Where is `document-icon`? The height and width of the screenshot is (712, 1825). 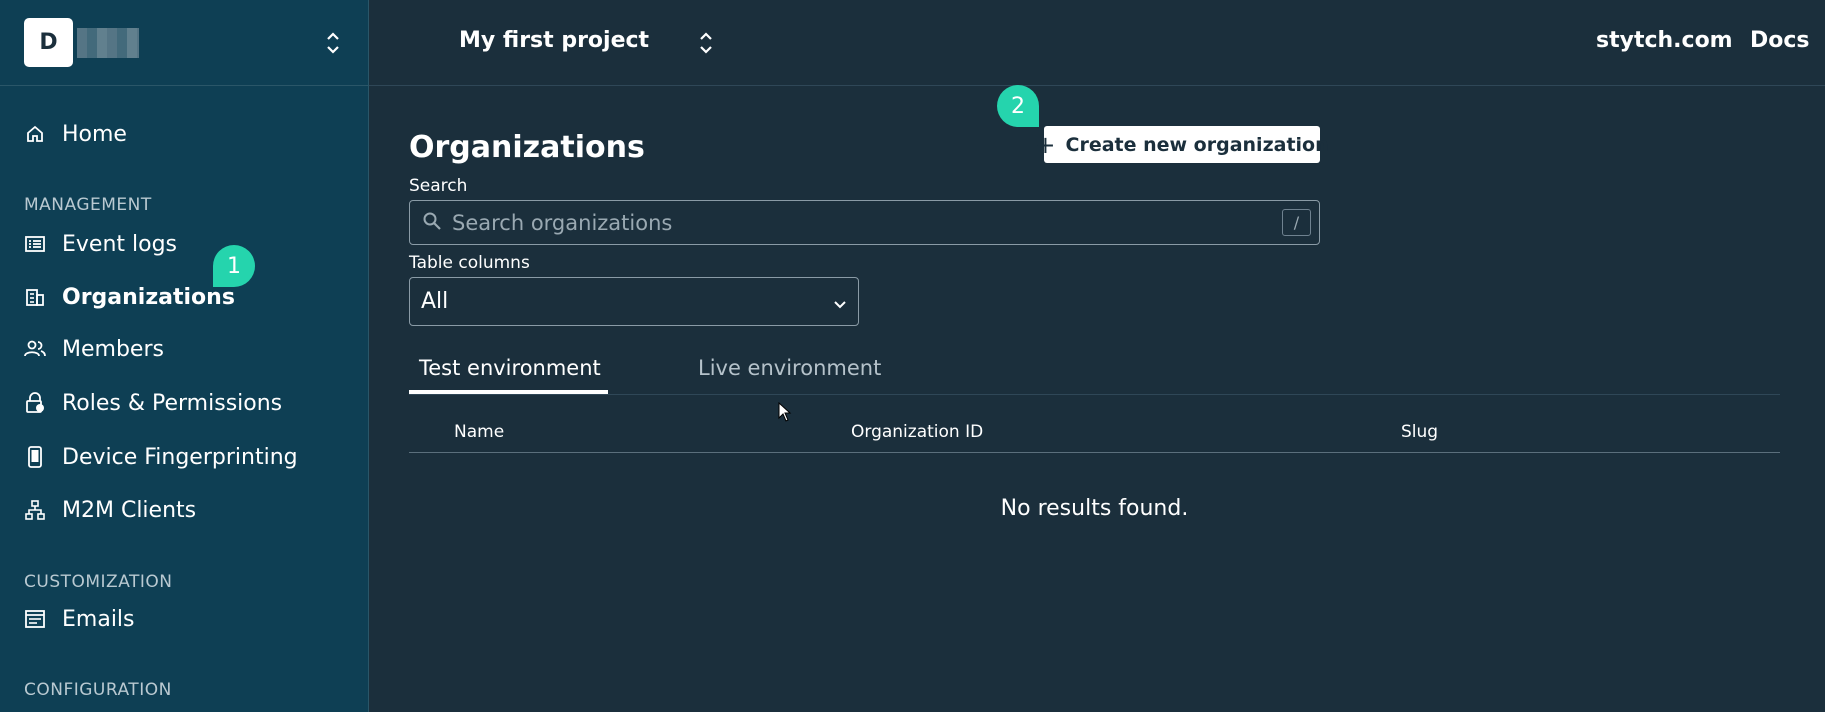
document-icon is located at coordinates (35, 619).